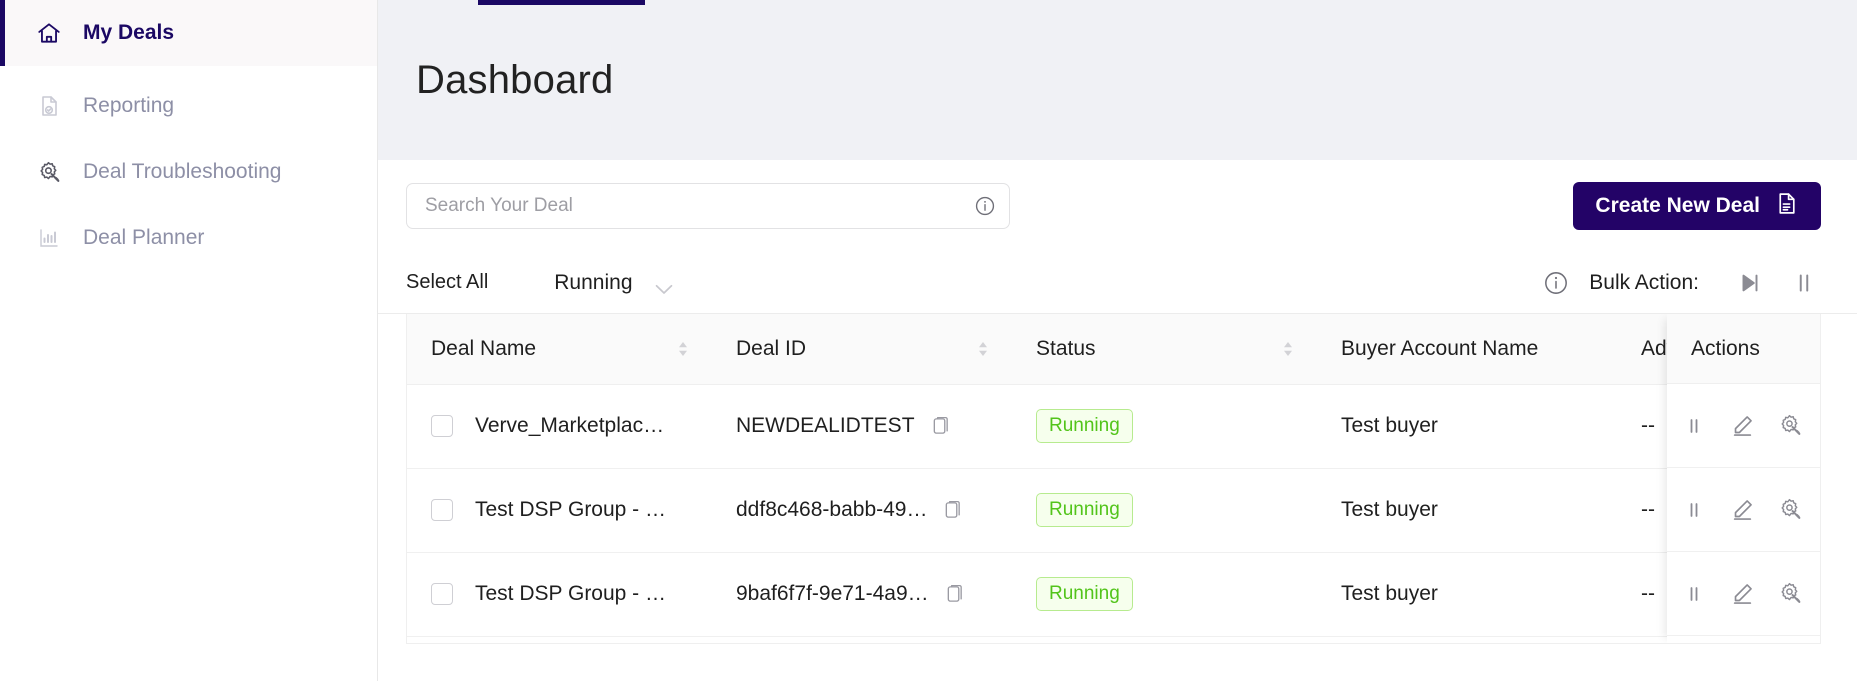  I want to click on chart-bar-icon, so click(49, 238).